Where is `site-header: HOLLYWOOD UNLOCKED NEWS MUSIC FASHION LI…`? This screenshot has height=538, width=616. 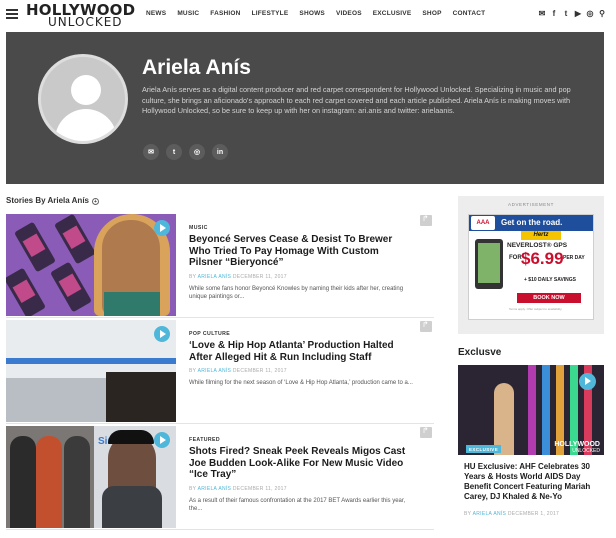
site-header: HOLLYWOOD UNLOCKED NEWS MUSIC FASHION LI… is located at coordinates (308, 15).